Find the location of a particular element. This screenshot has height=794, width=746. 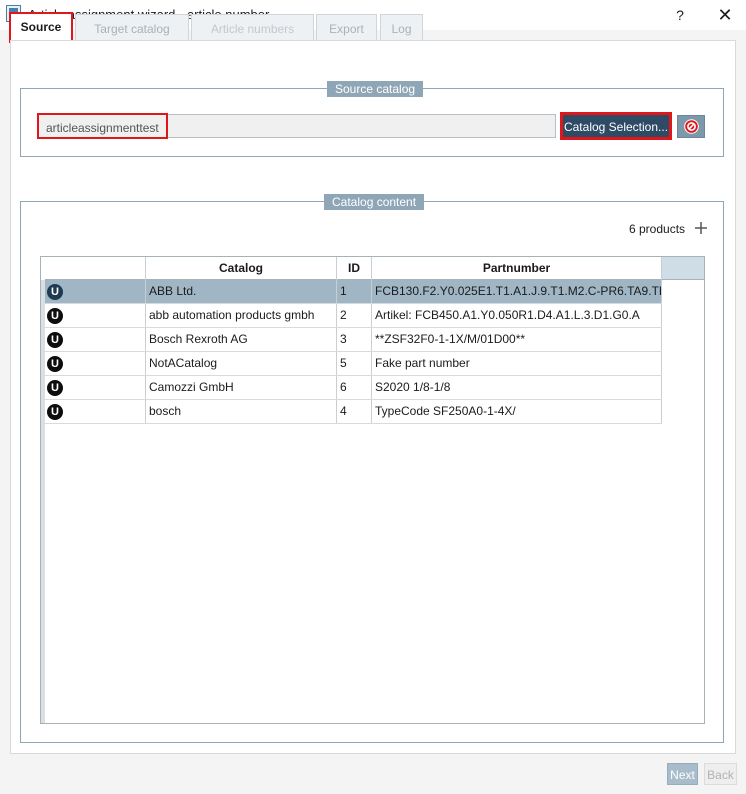

row-catalog: Bosch Rexroth AG is located at coordinates (241, 339).